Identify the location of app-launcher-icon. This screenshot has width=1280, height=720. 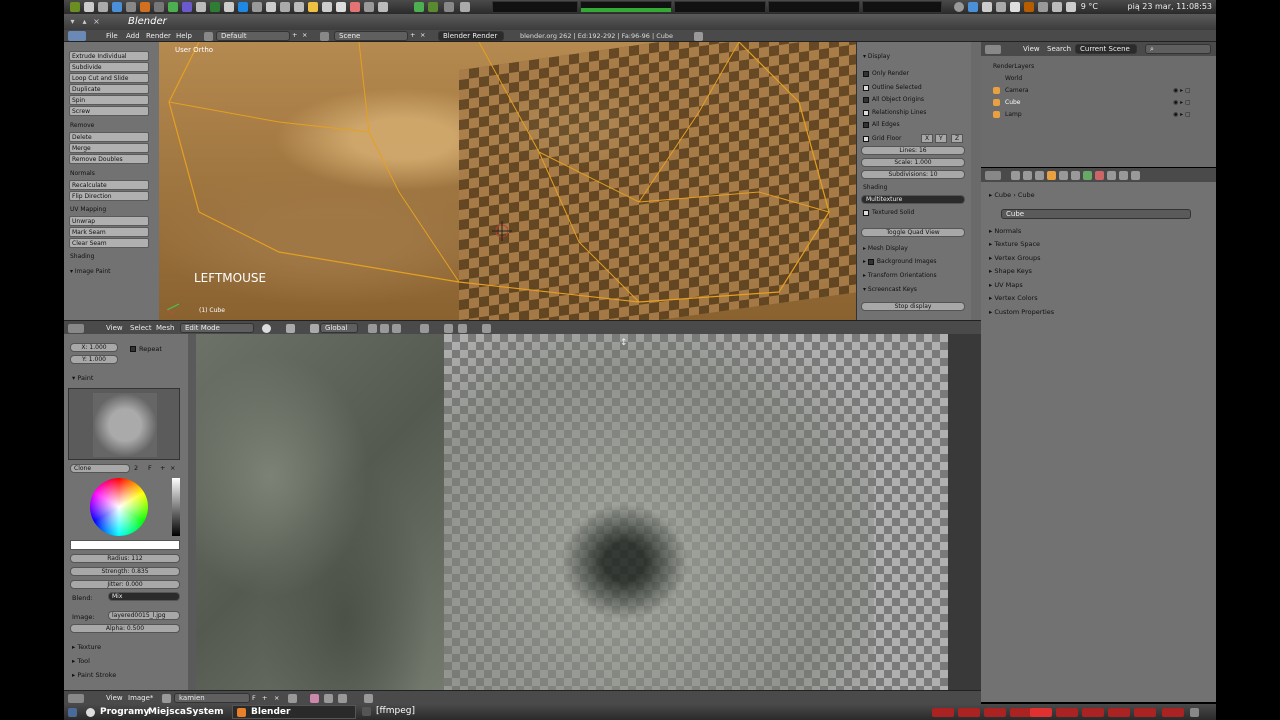
(75, 7).